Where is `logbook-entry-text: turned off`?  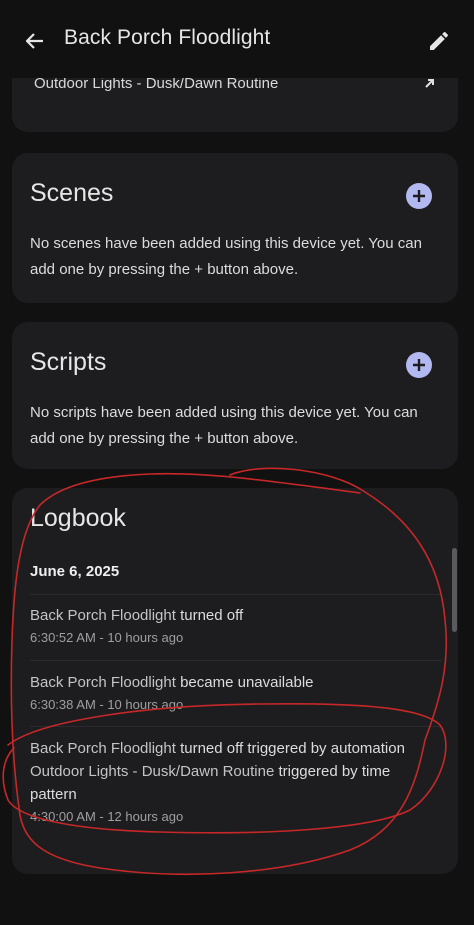
logbook-entry-text: turned off is located at coordinates (209, 615).